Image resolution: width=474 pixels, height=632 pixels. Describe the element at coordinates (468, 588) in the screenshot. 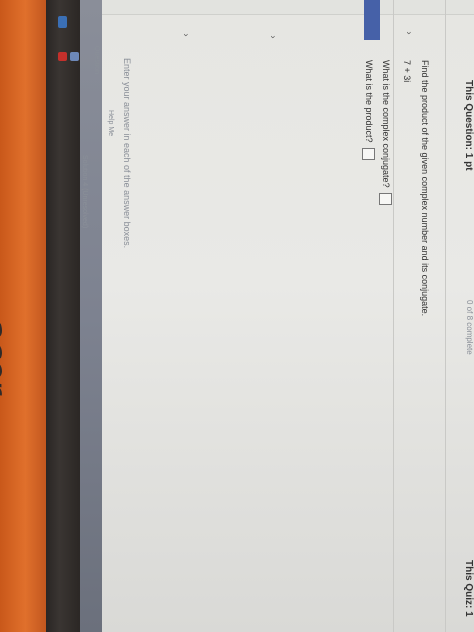

I see `quiz-progress: This Quiz: 1` at that location.